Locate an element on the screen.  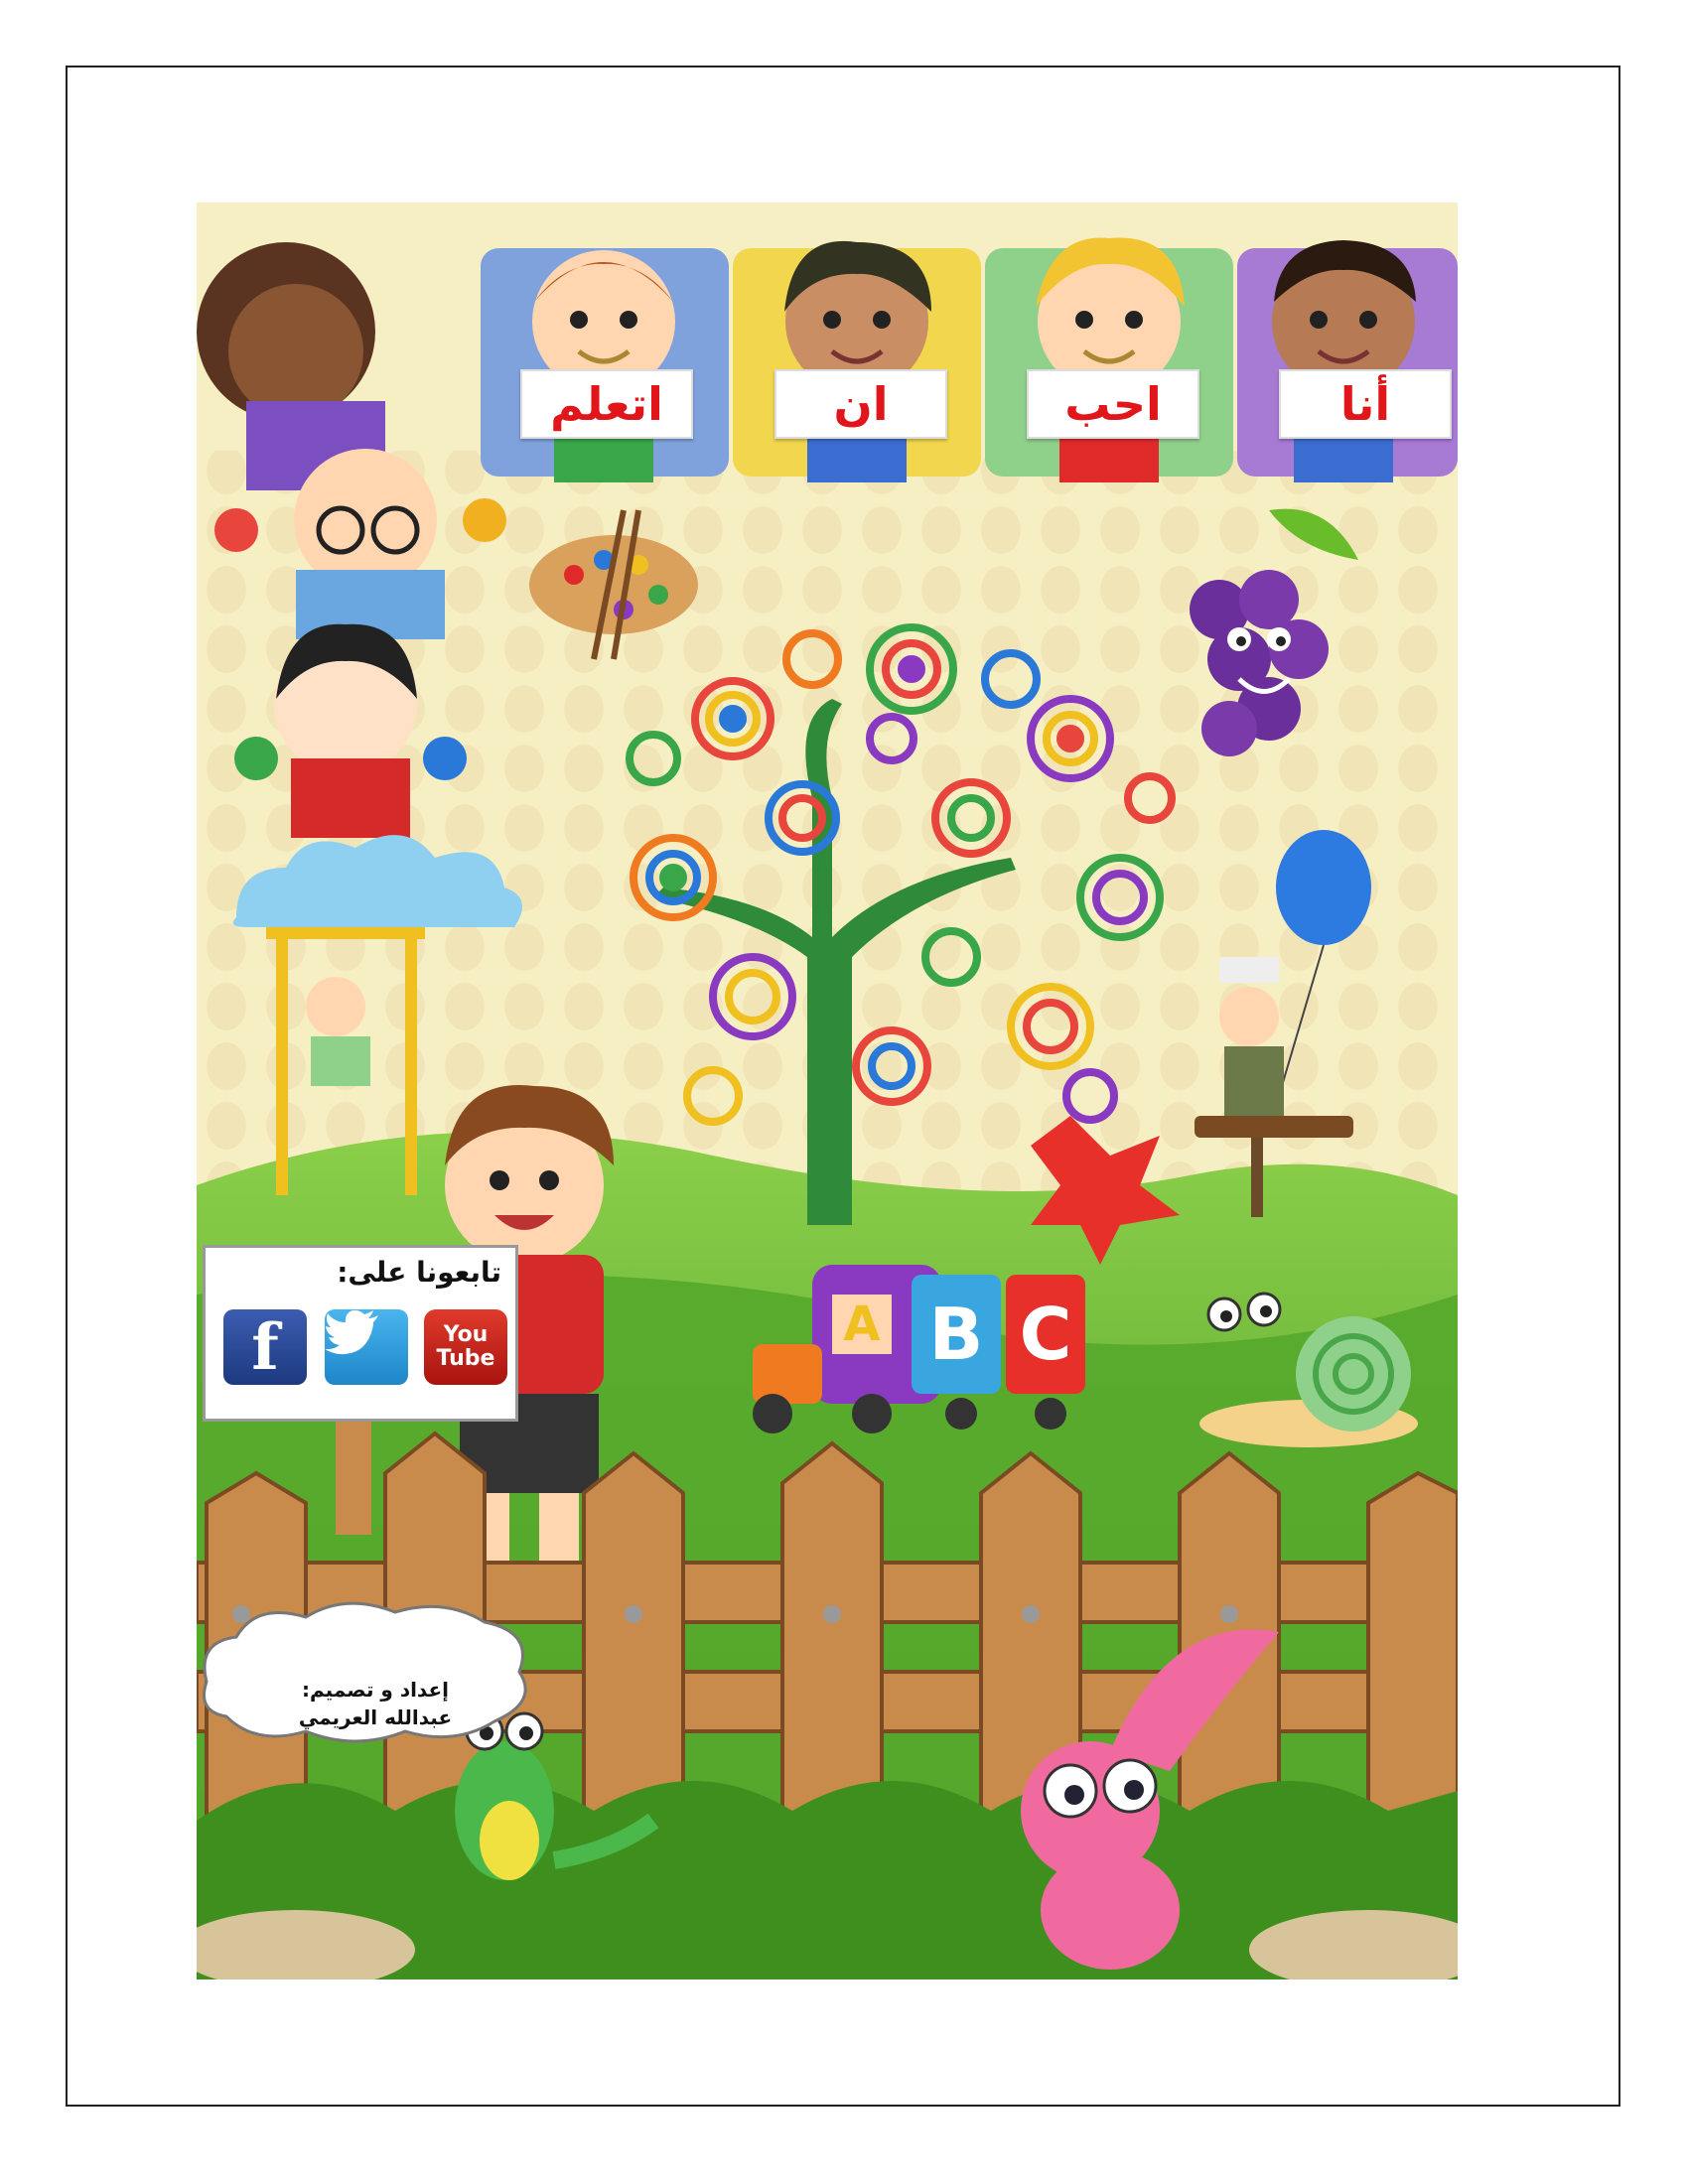
facebook-letter: f is located at coordinates (265, 1347).